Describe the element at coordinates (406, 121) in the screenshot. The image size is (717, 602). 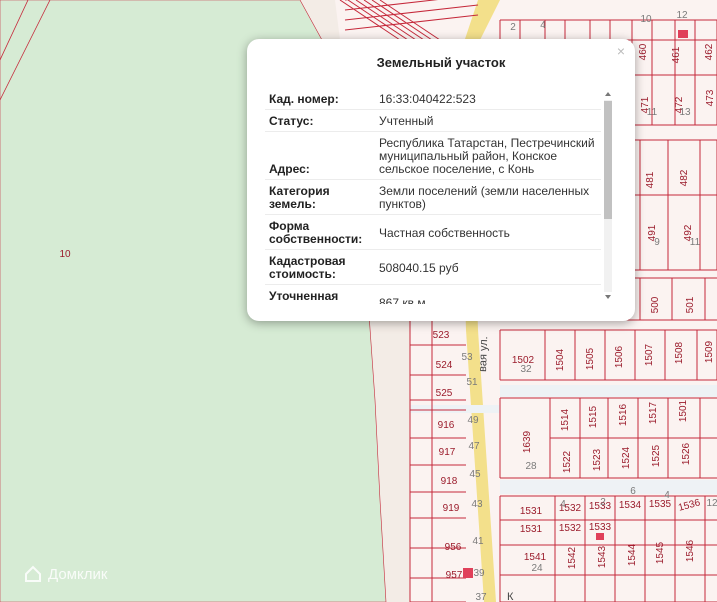
I see `info-value: Учтенный` at that location.